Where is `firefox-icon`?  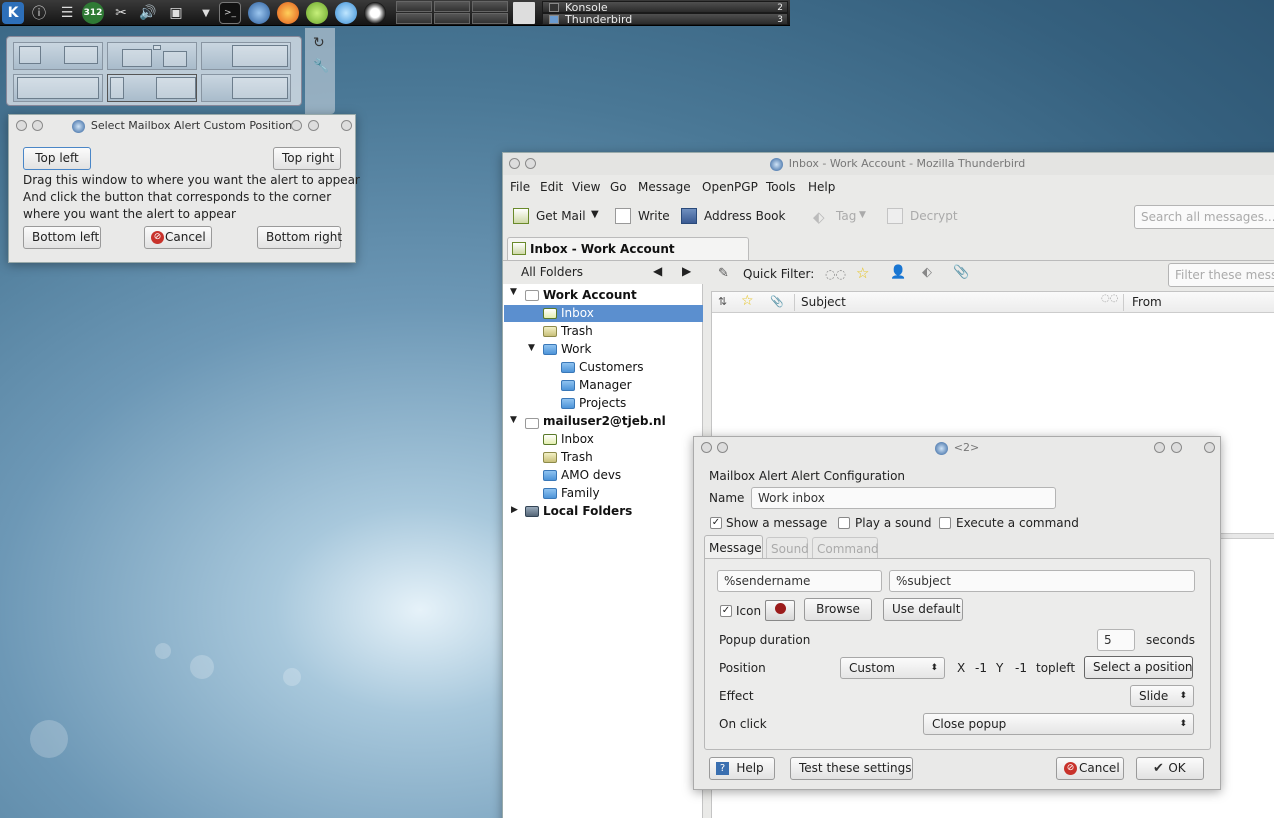 firefox-icon is located at coordinates (288, 13).